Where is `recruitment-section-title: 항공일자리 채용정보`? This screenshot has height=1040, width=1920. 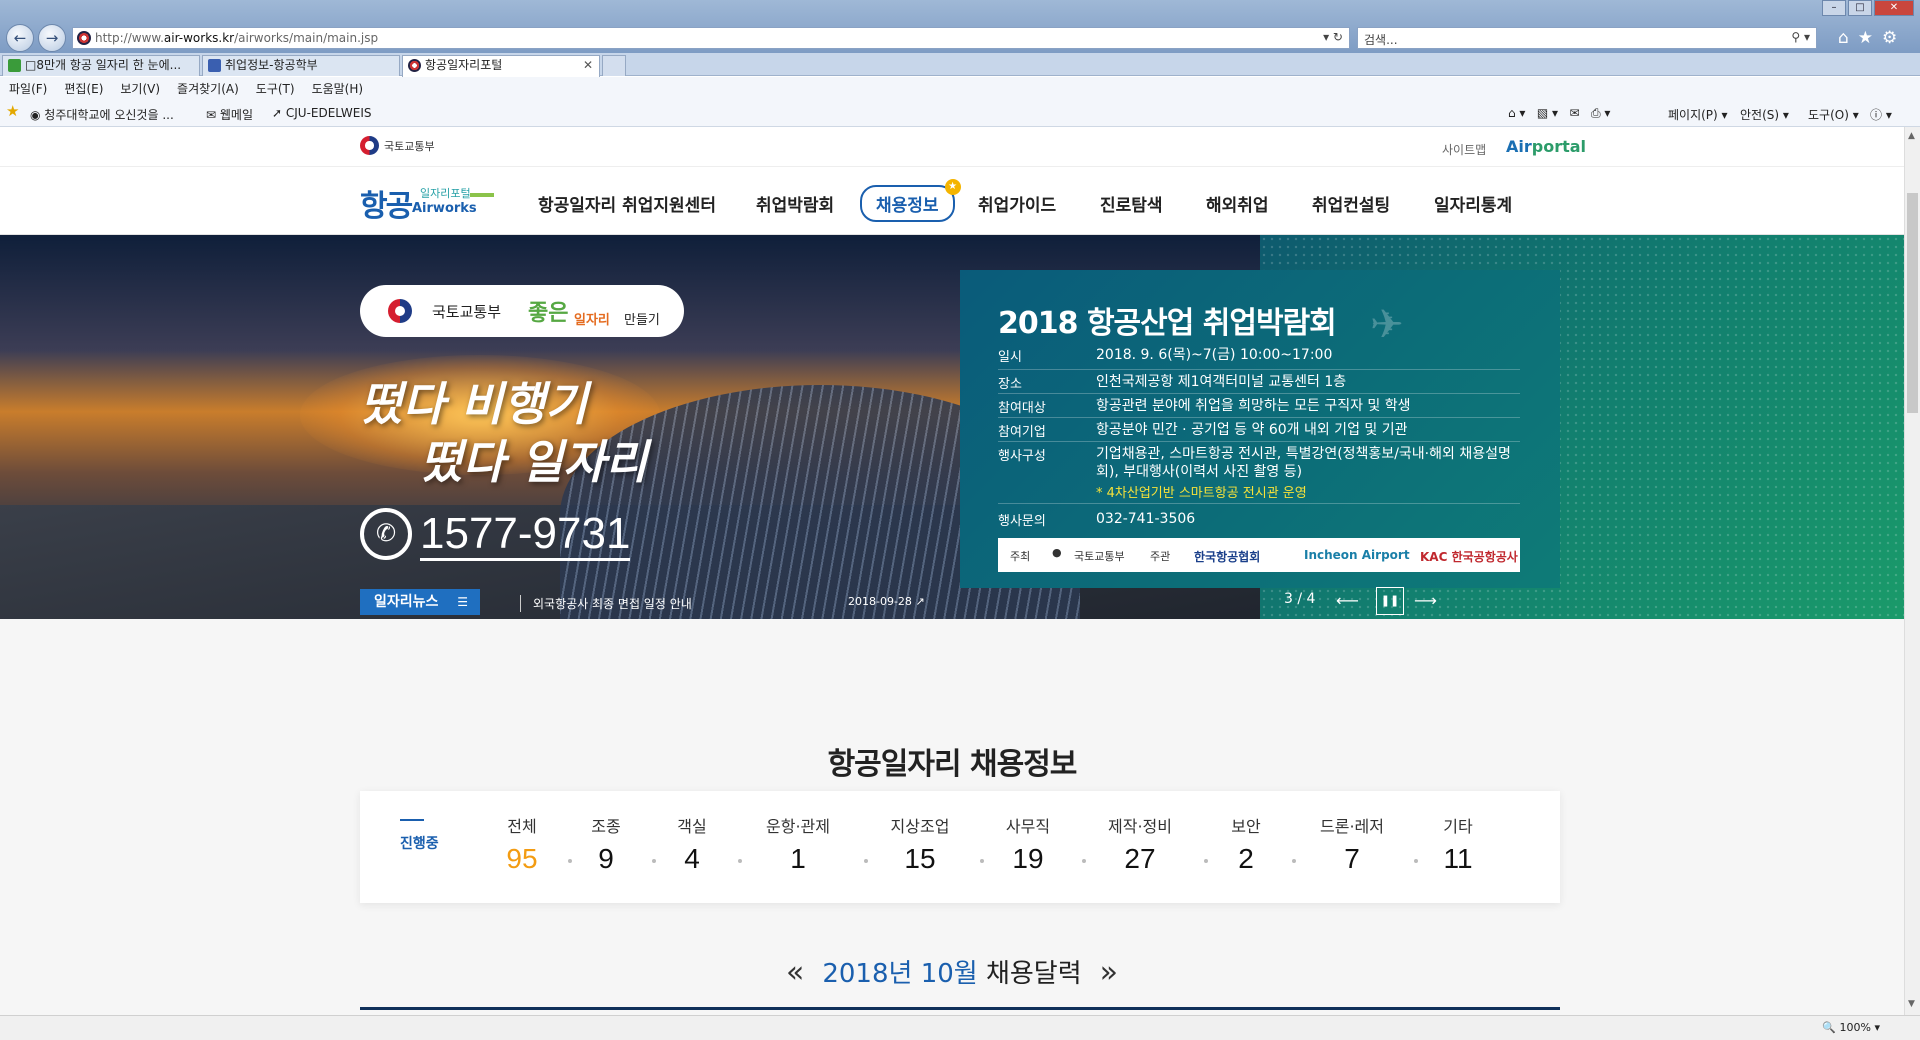 recruitment-section-title: 항공일자리 채용정보 is located at coordinates (952, 764).